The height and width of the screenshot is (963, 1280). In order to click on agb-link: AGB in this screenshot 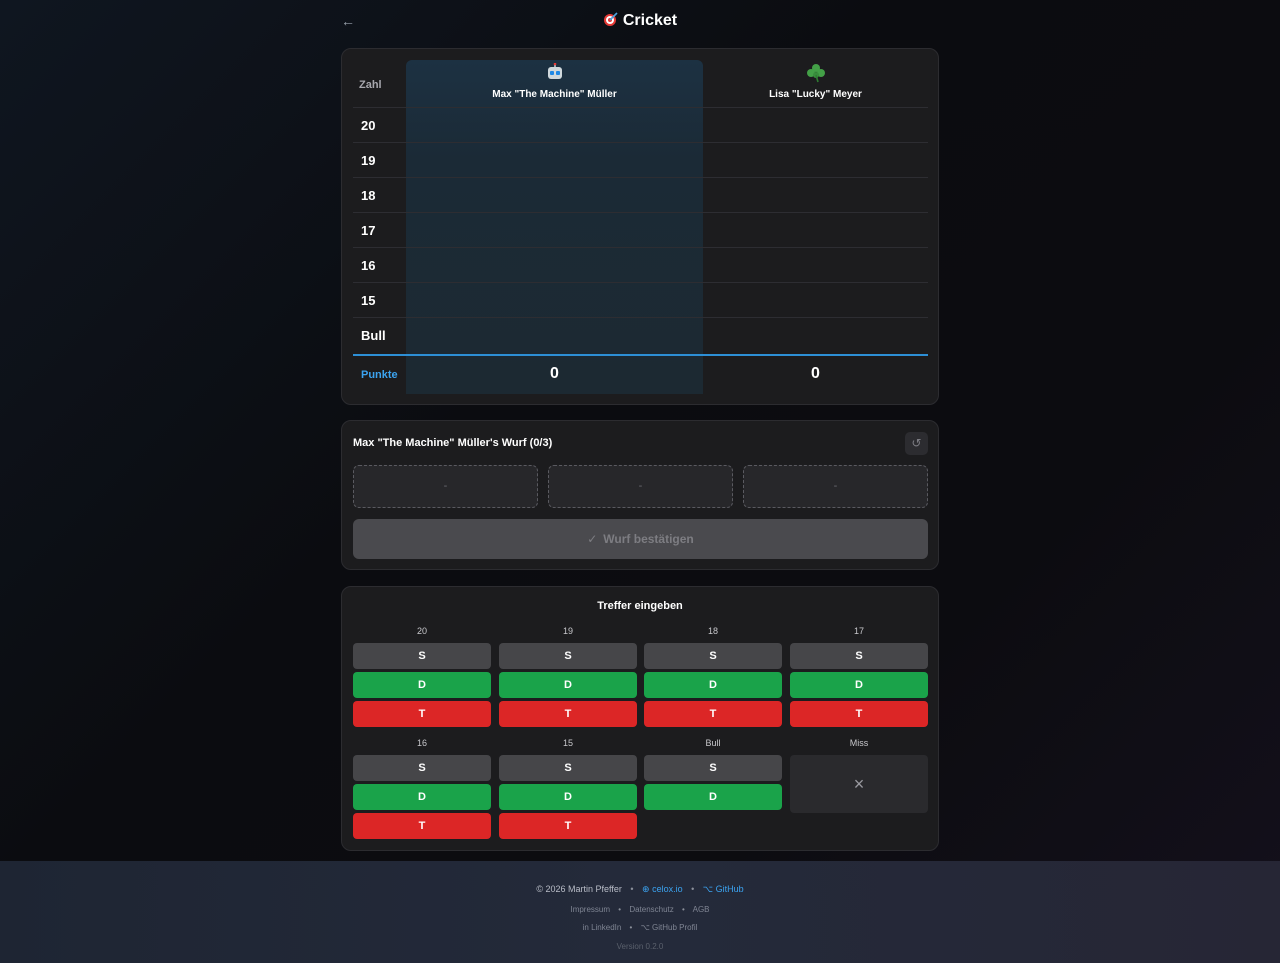, I will do `click(701, 909)`.